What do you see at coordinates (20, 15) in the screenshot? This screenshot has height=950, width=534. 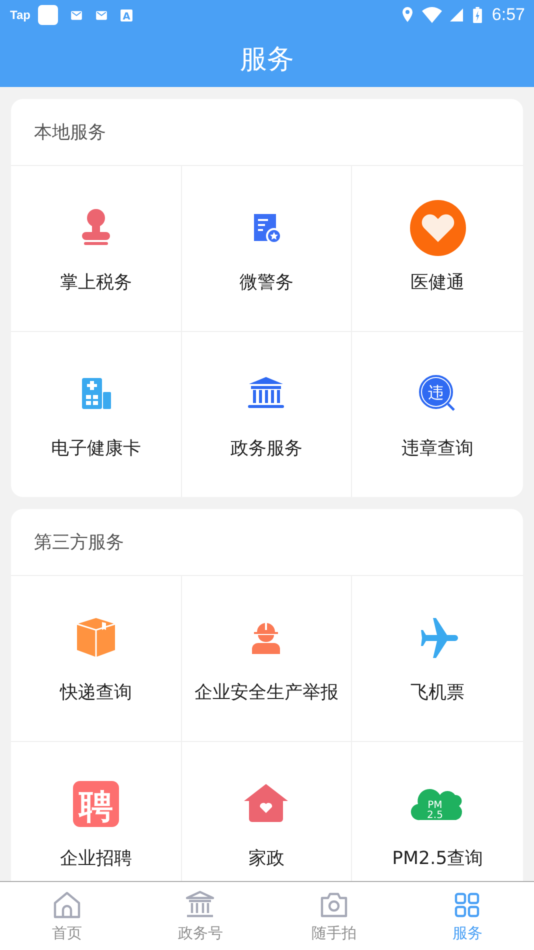 I see `app-label: Tap` at bounding box center [20, 15].